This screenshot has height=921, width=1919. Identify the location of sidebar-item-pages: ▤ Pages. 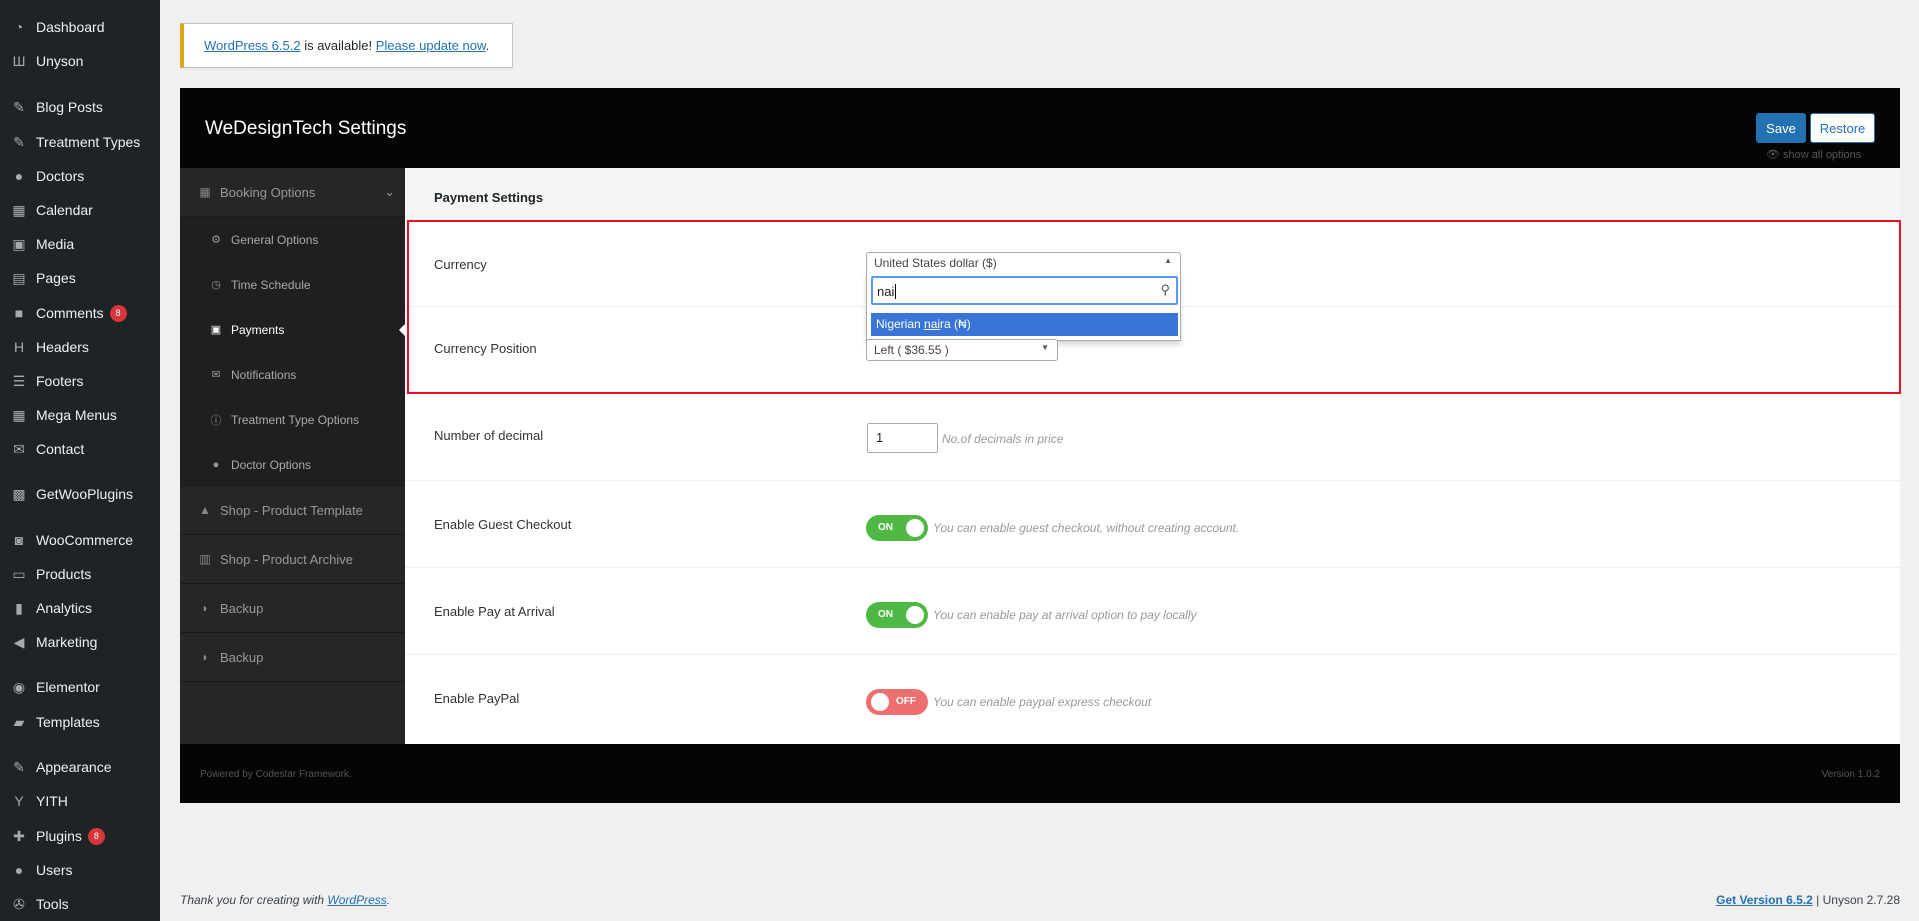
(80, 278).